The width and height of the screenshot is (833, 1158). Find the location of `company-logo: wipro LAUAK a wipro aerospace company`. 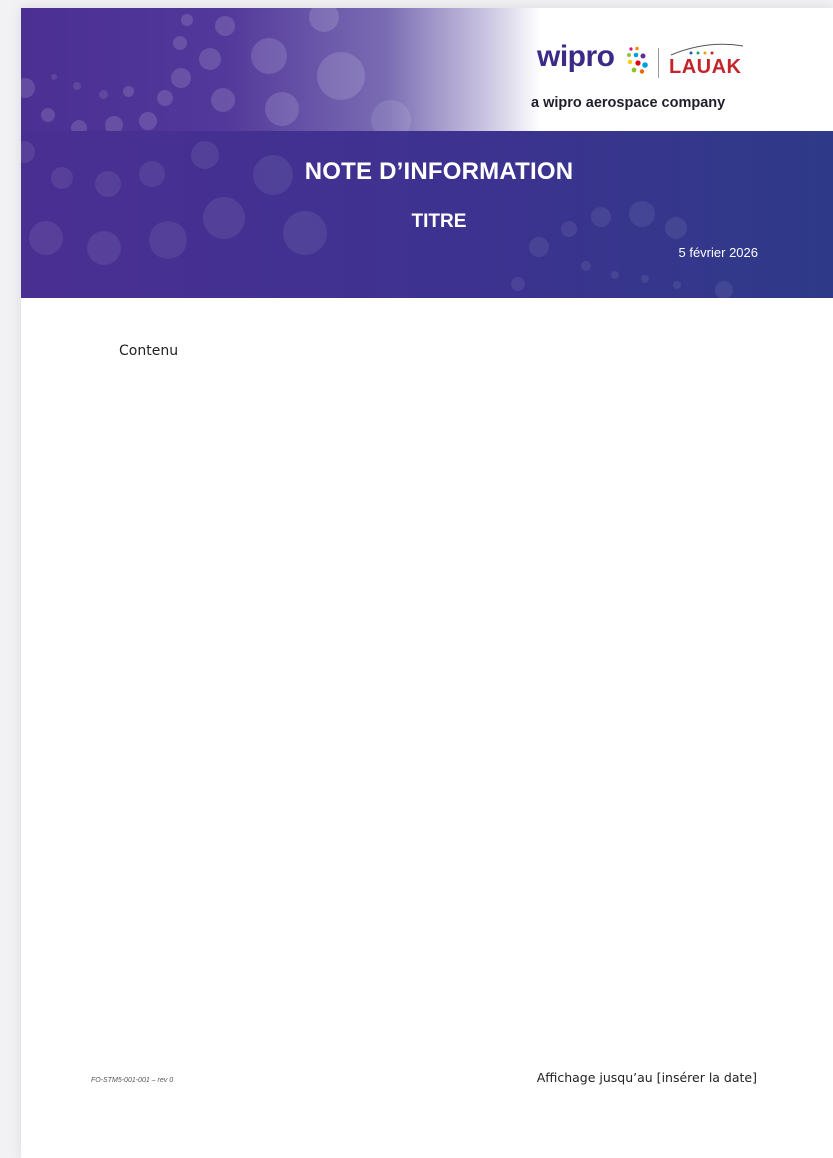

company-logo: wipro LAUAK a wipro aerospace company is located at coordinates (656, 81).